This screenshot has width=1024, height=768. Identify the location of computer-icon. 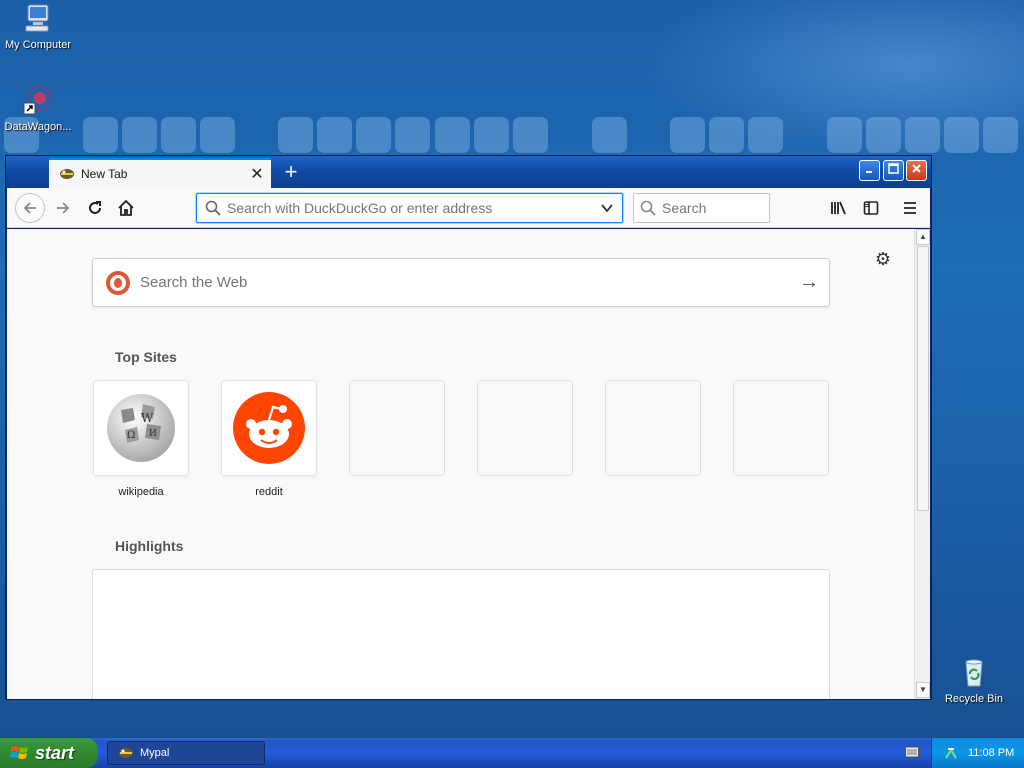
(37, 18).